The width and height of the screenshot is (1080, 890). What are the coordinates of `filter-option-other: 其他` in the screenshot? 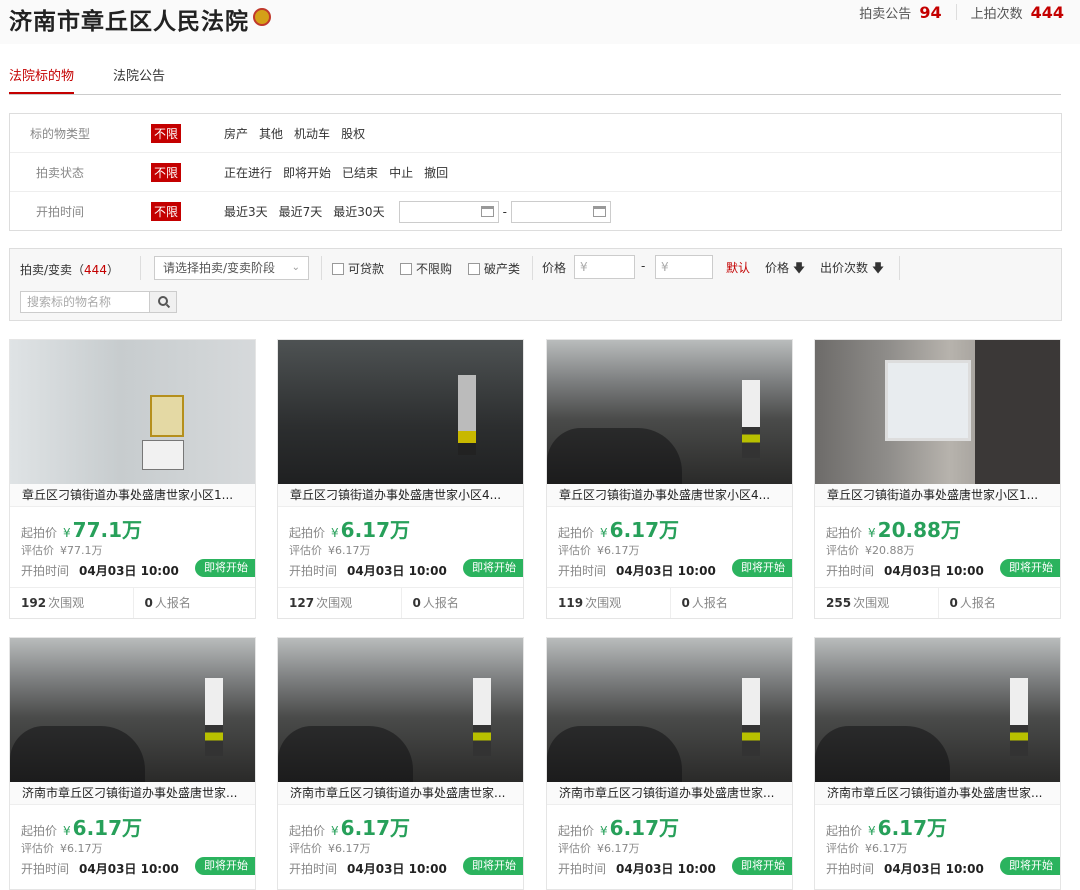 It's located at (271, 133).